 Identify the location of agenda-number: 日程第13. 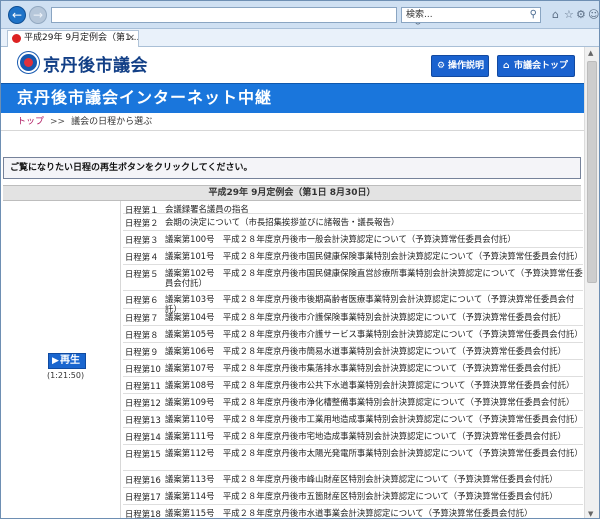
(143, 420).